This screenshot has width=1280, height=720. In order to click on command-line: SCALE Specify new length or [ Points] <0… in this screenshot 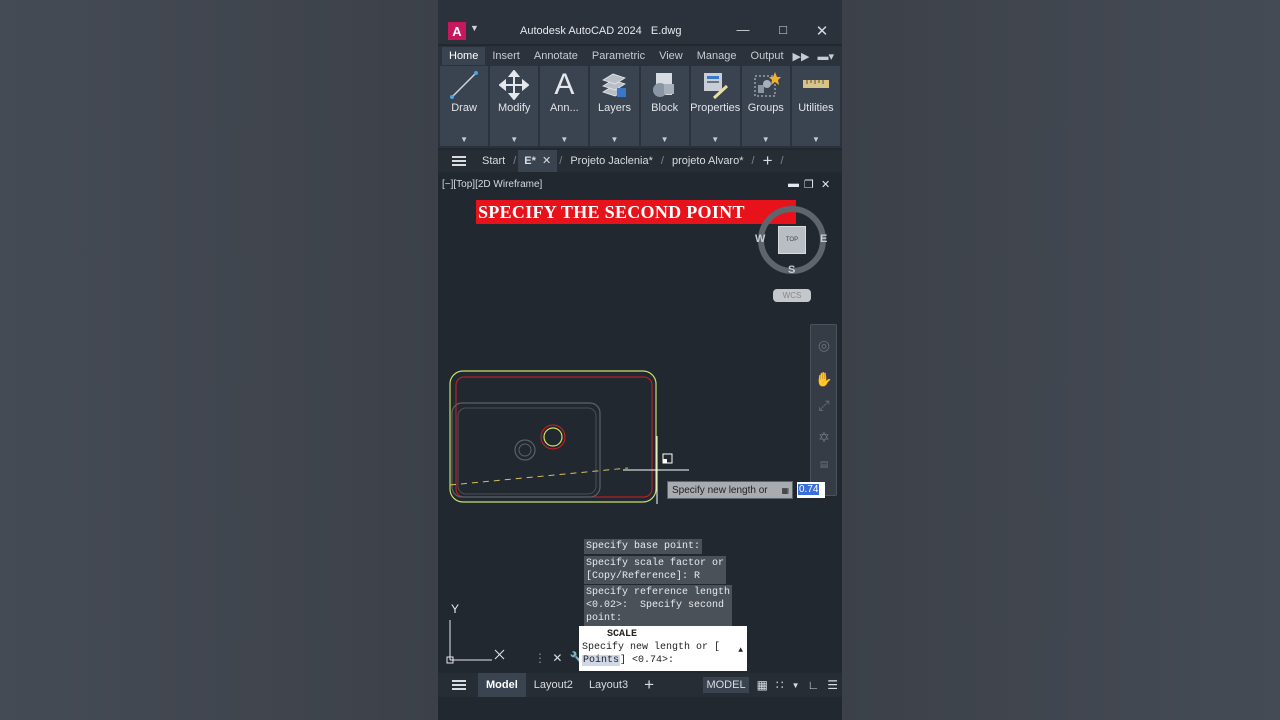, I will do `click(663, 648)`.